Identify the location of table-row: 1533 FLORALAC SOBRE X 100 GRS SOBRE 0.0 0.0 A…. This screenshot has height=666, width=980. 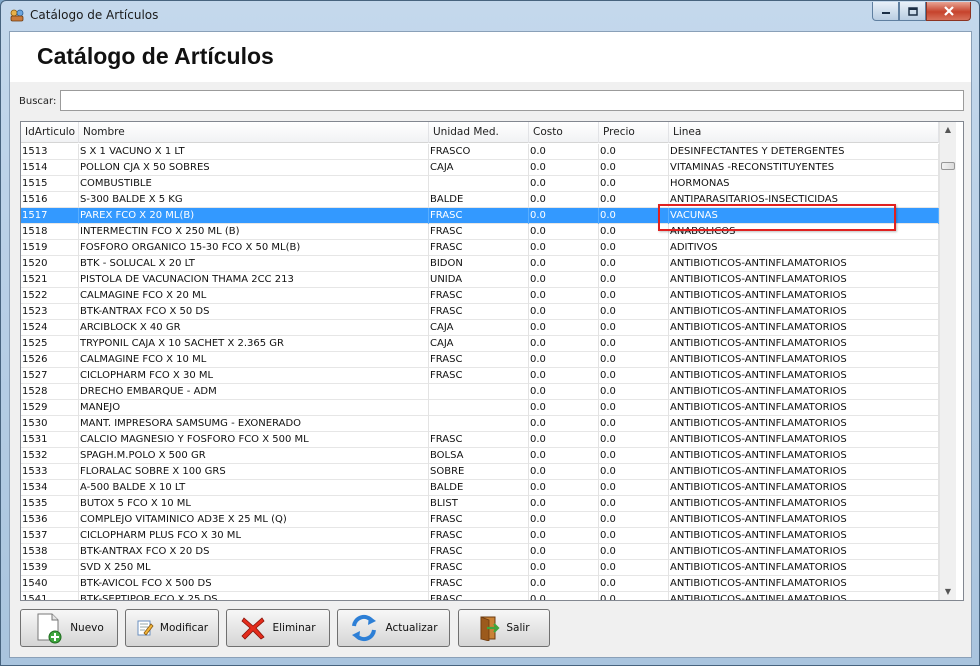
(480, 472).